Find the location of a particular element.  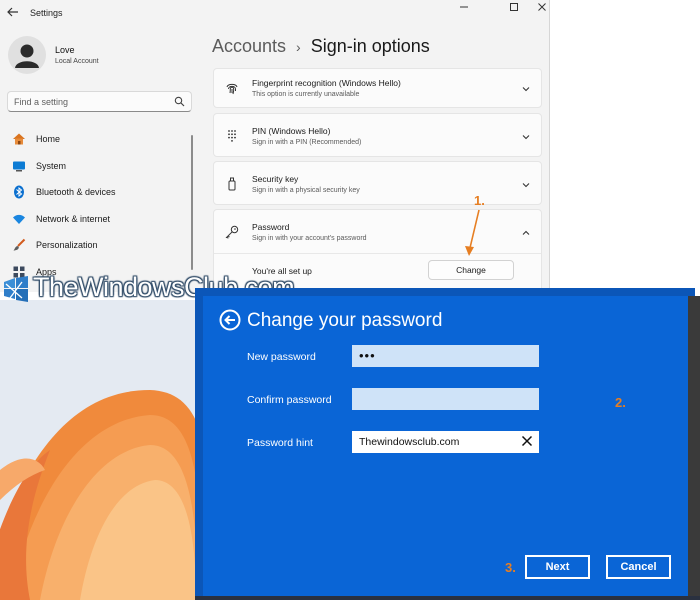

back-circle-arrow-icon is located at coordinates (230, 320).